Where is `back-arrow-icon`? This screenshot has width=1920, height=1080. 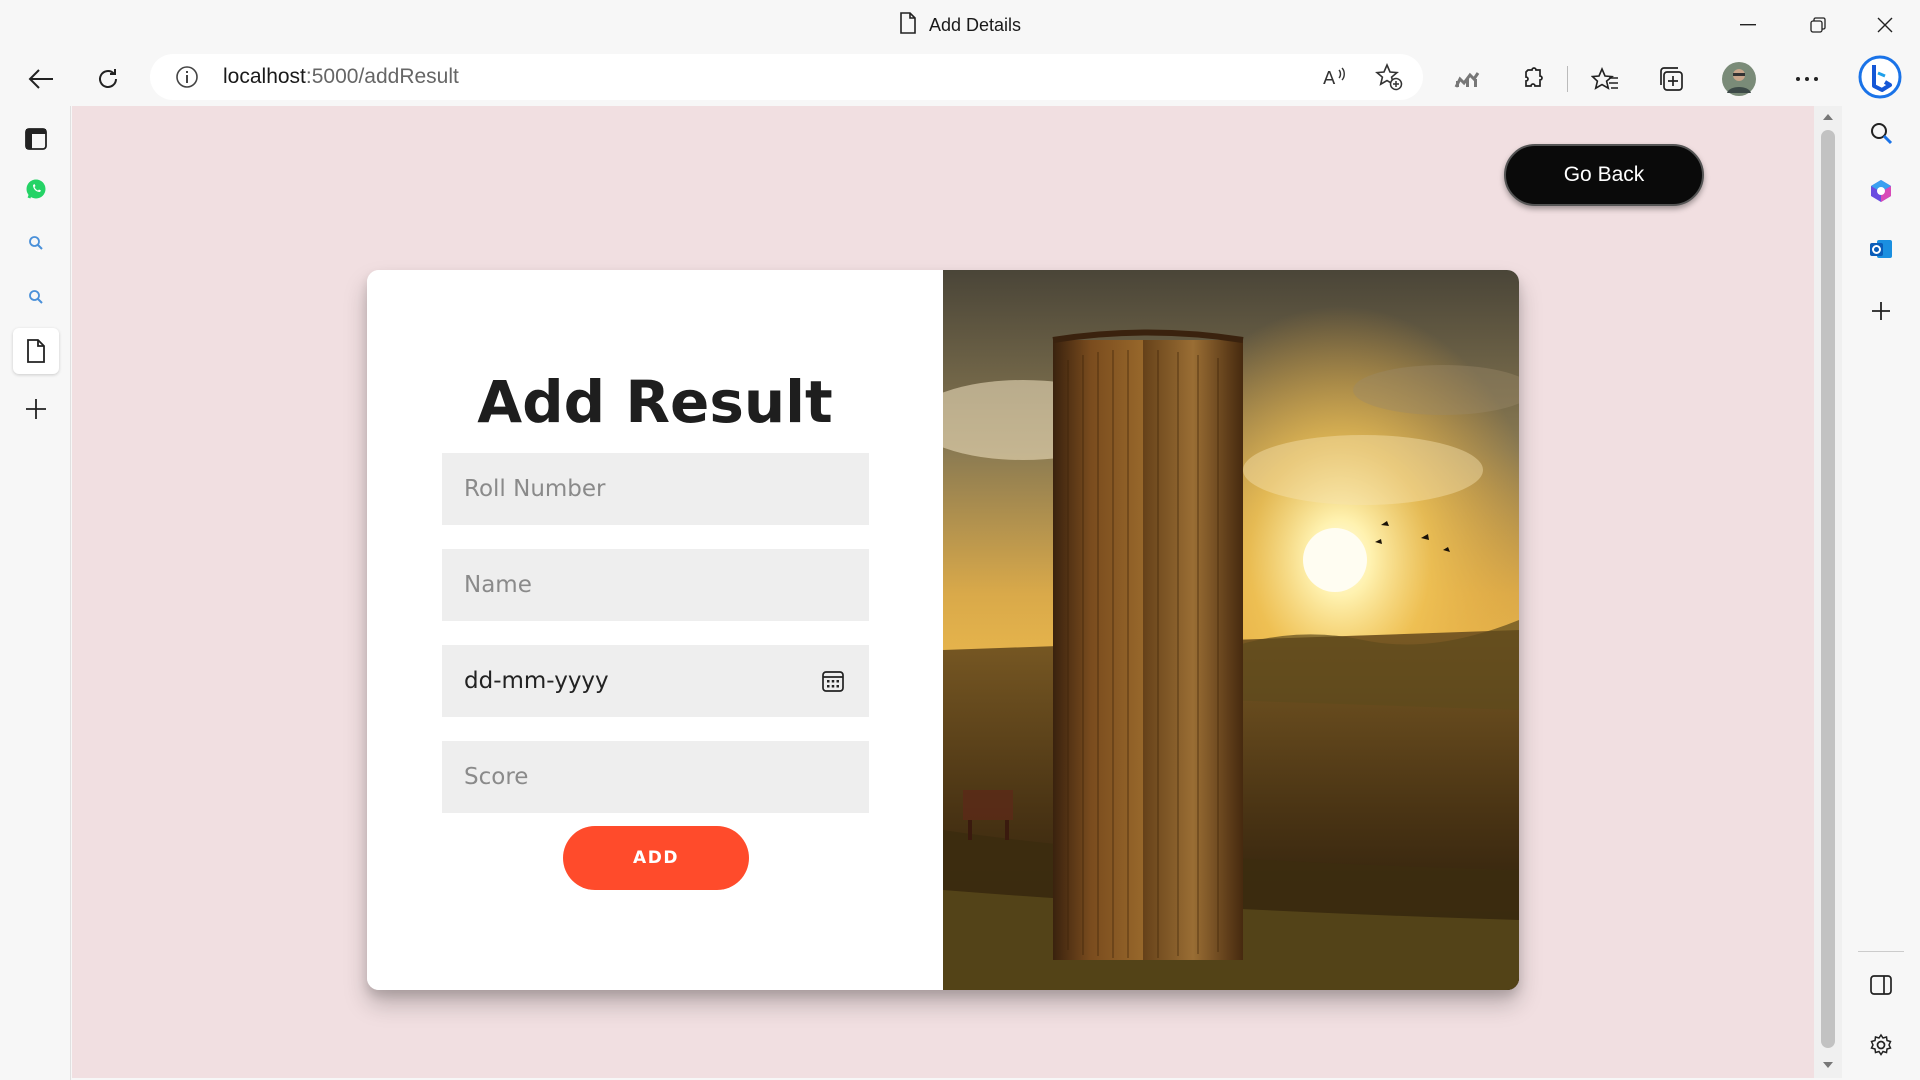
back-arrow-icon is located at coordinates (41, 79).